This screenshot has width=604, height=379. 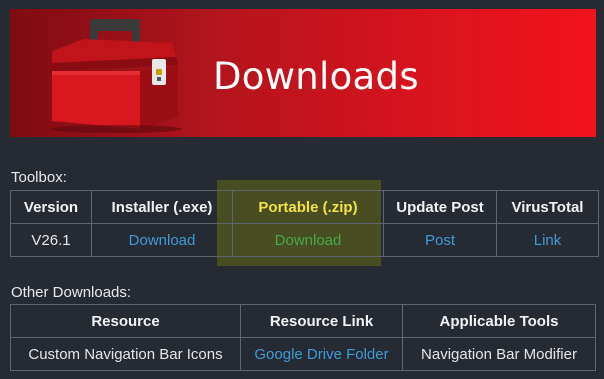 I want to click on col-header-update-post: Update Post, so click(x=440, y=207).